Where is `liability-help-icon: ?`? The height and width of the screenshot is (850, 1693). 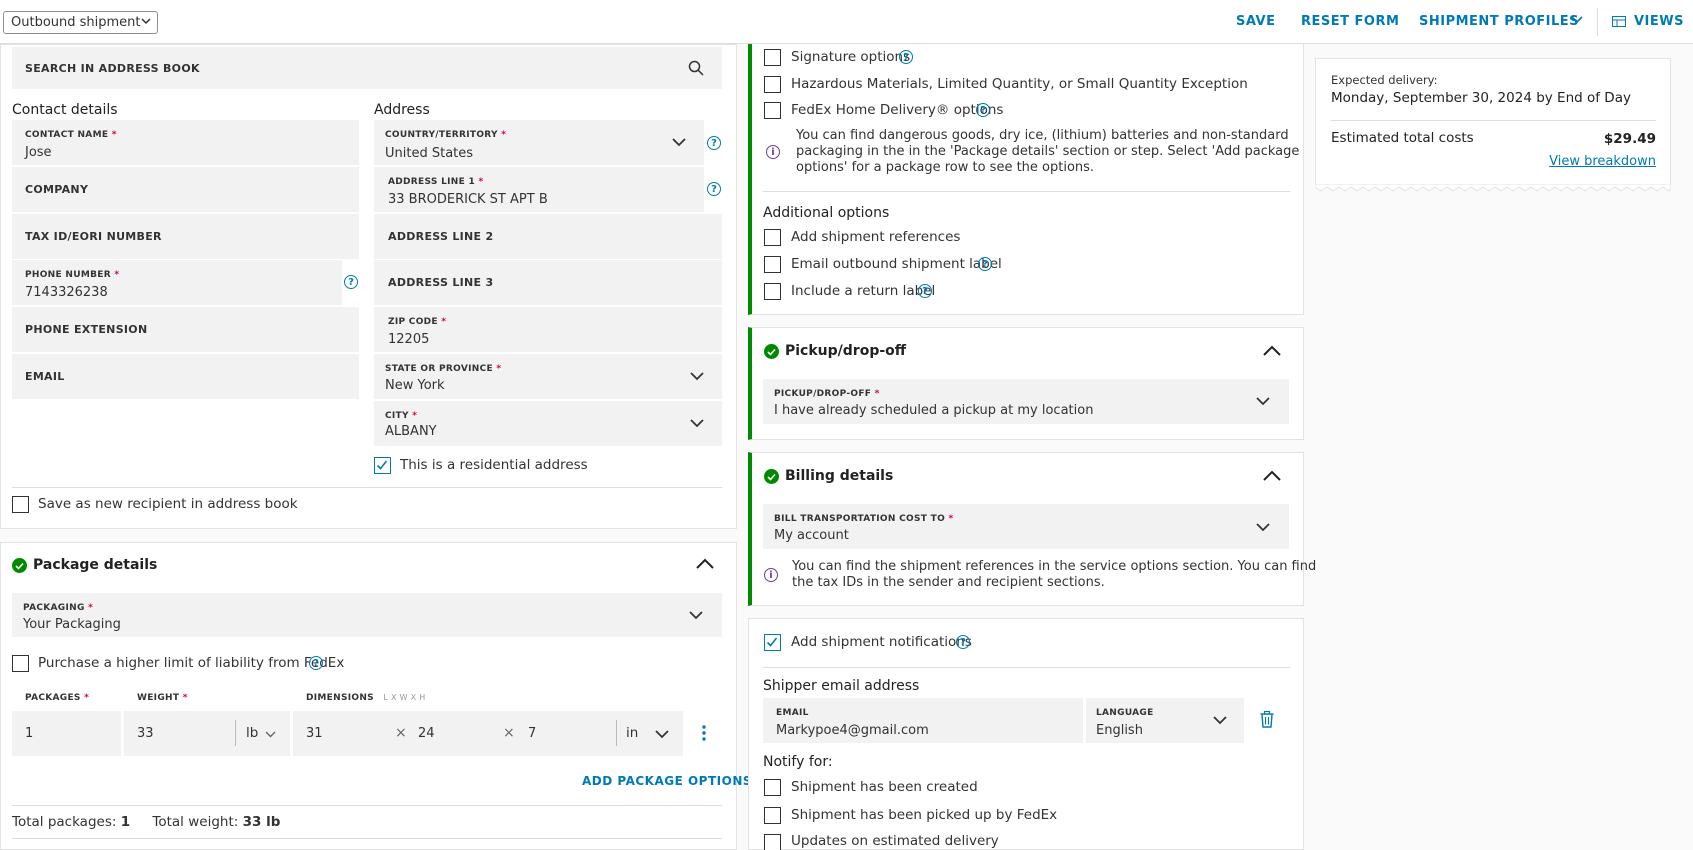
liability-help-icon: ? is located at coordinates (316, 663).